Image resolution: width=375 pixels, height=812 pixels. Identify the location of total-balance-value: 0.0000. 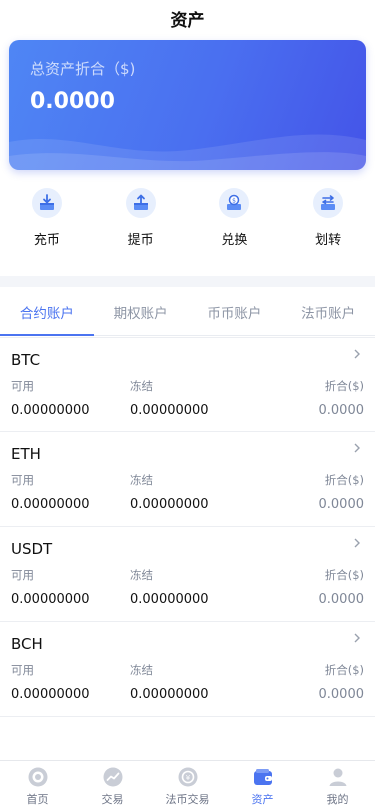
(72, 101).